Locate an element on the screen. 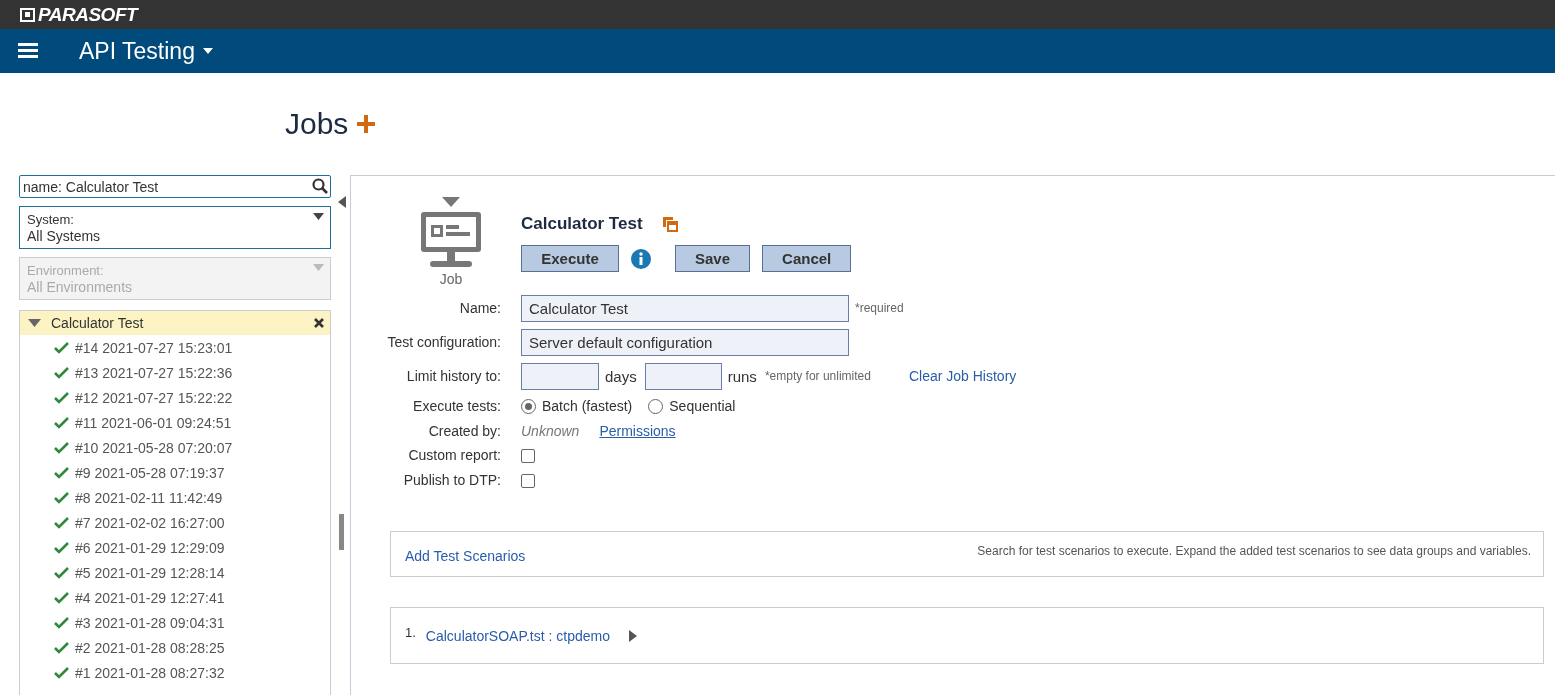  plus-icon is located at coordinates (366, 124).